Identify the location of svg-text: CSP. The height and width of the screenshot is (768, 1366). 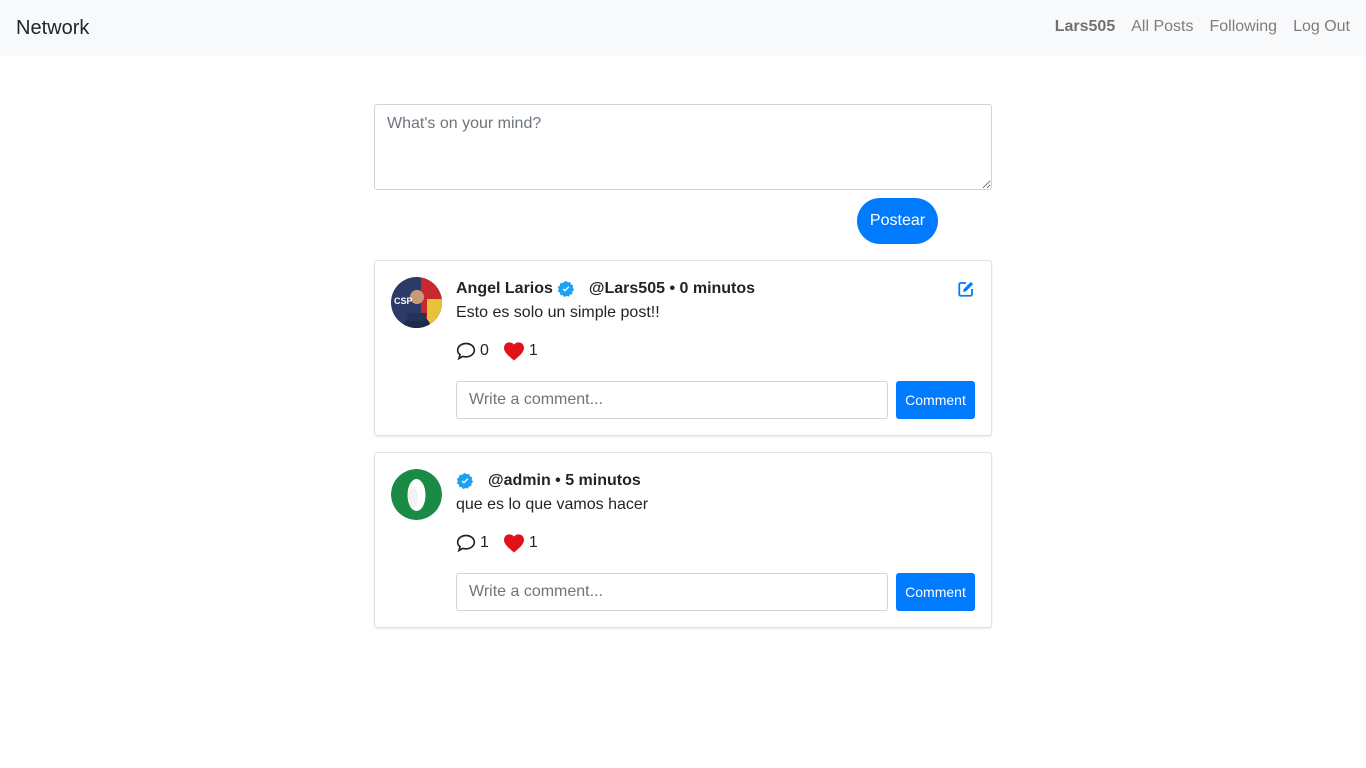
(403, 301).